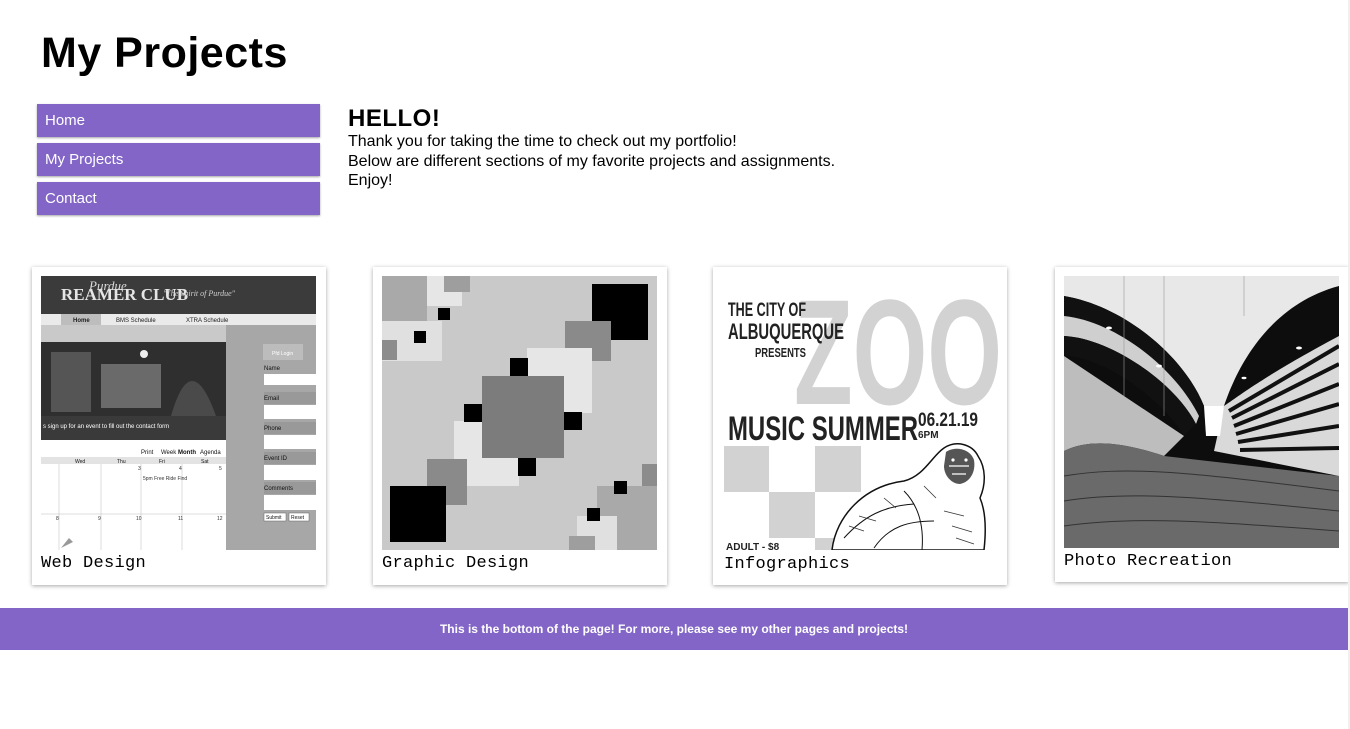 This screenshot has height=729, width=1350. I want to click on cal-entry-1: 5pm Free Ride Find, so click(165, 479).